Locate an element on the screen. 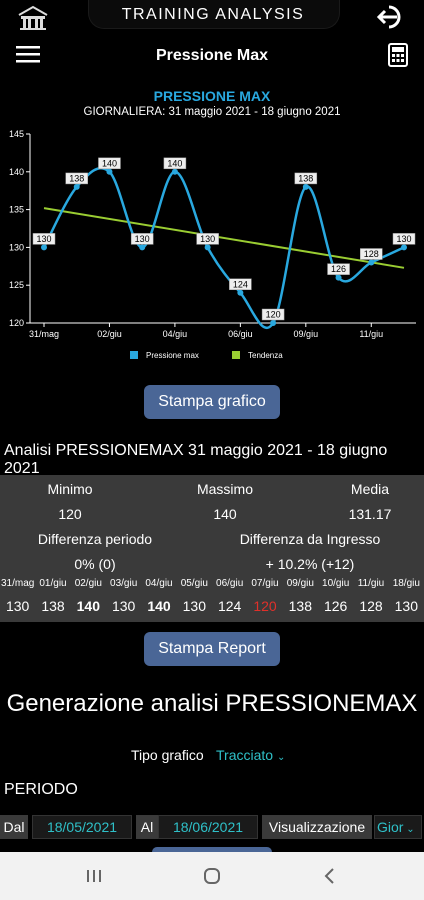  day-label: 07/giu is located at coordinates (265, 583).